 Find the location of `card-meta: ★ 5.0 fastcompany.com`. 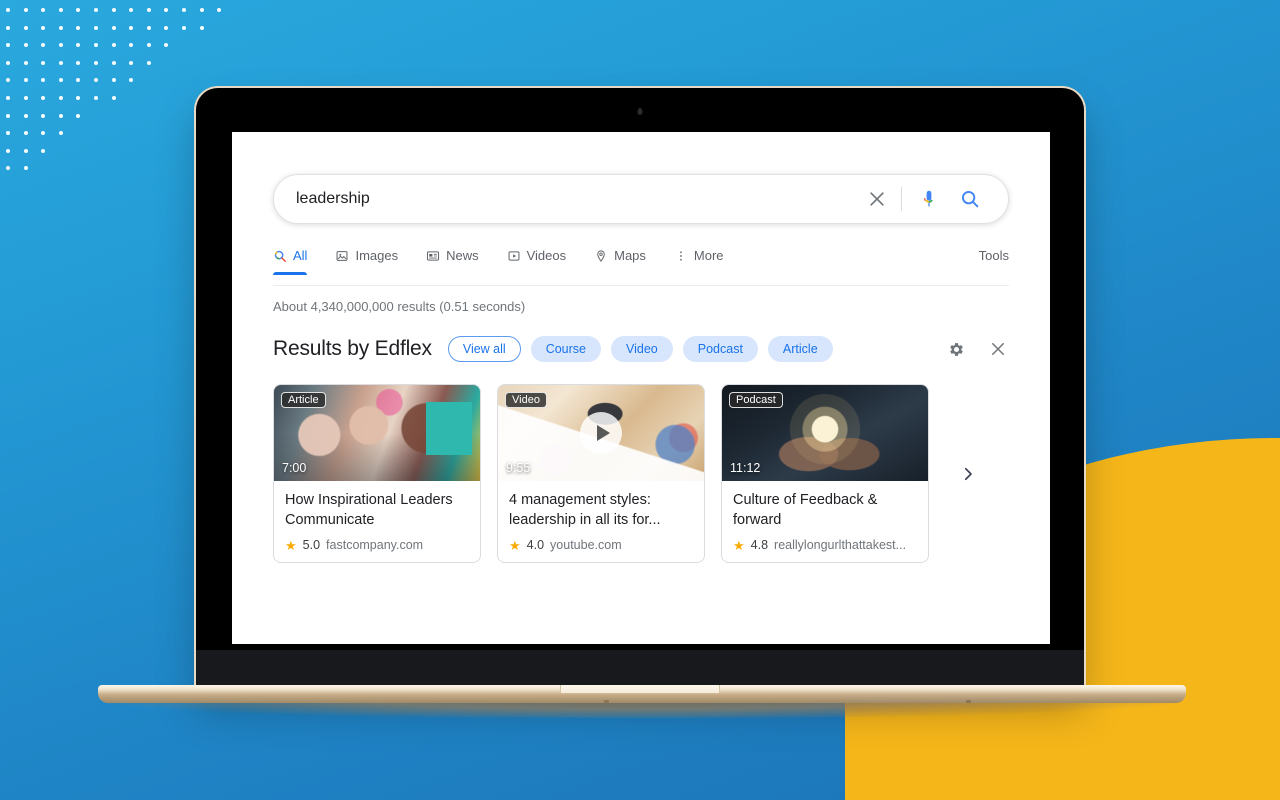

card-meta: ★ 5.0 fastcompany.com is located at coordinates (377, 545).